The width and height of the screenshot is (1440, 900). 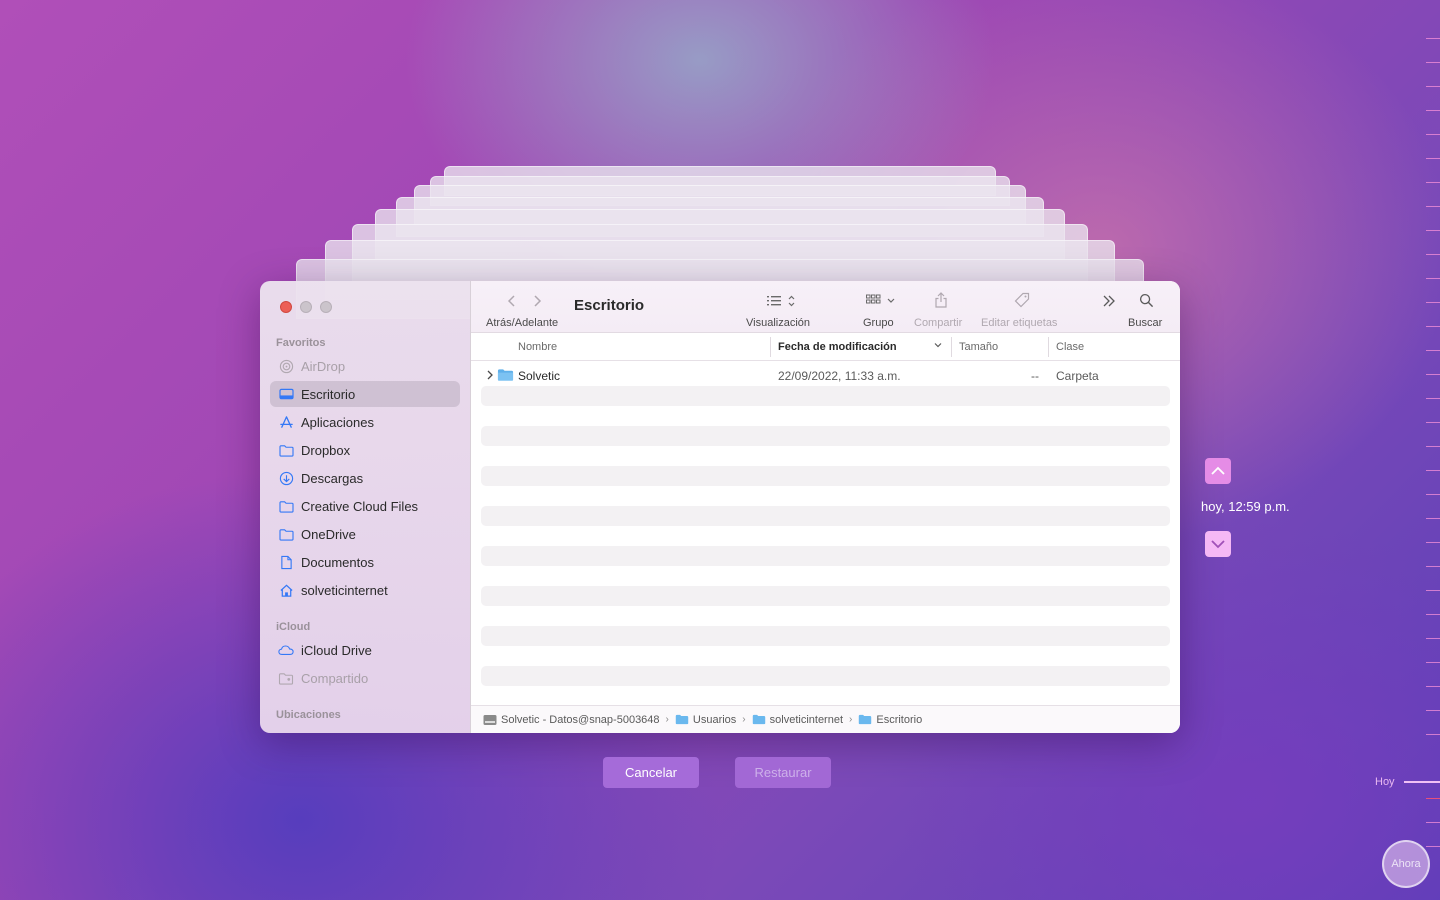 I want to click on path-item-usuarios: Usuarios, so click(x=705, y=720).